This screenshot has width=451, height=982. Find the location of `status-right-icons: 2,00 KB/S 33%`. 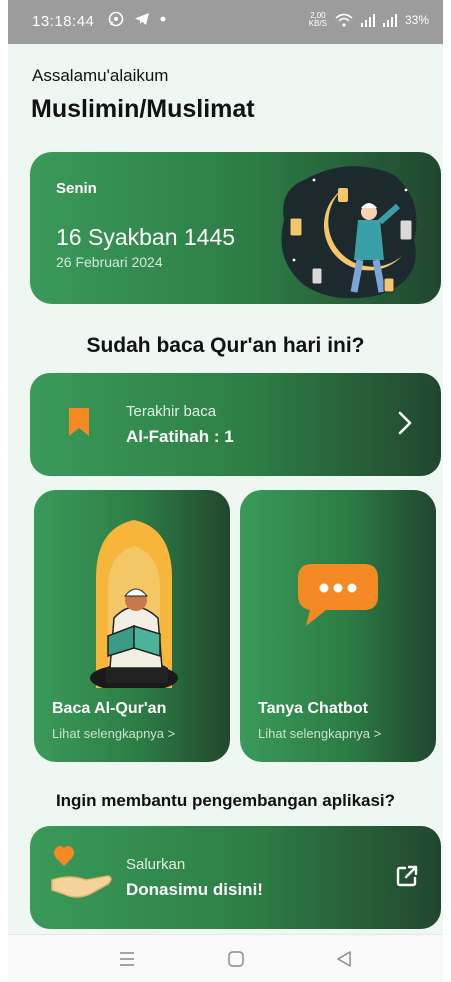

status-right-icons: 2,00 KB/S 33% is located at coordinates (369, 20).